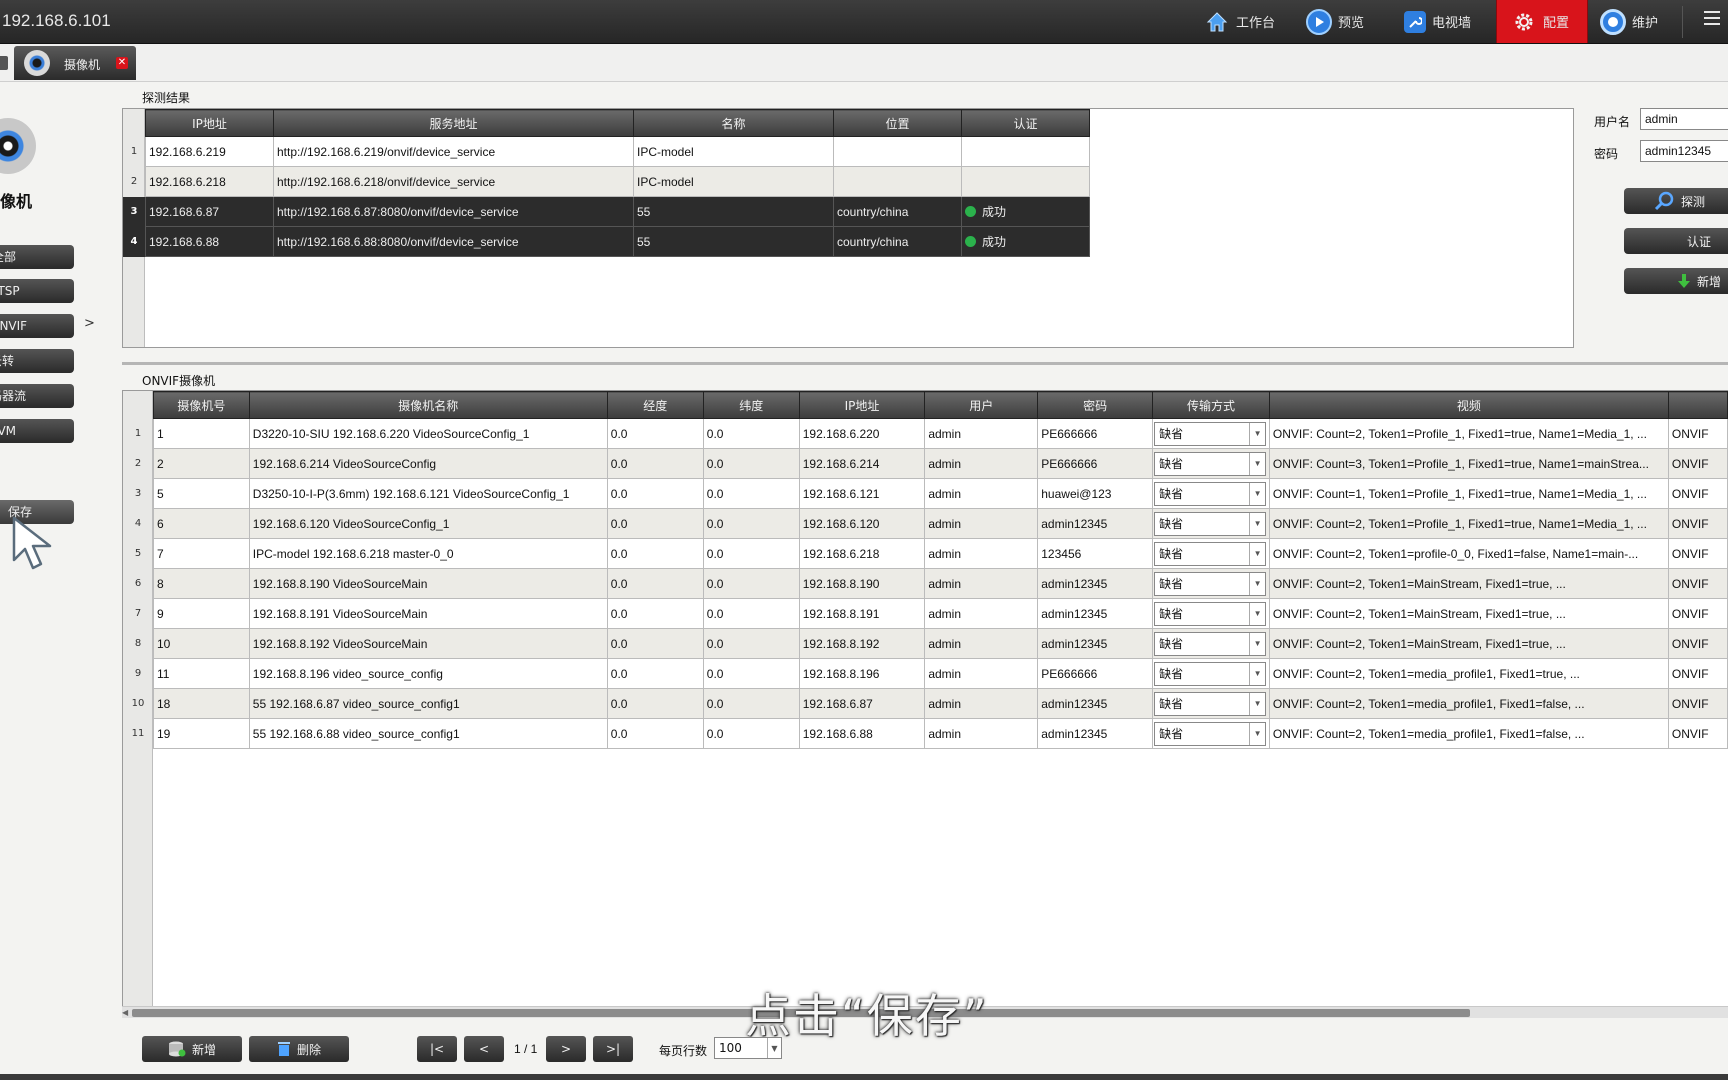 This screenshot has width=1728, height=1080. I want to click on tab-label: 摄像机, so click(82, 65).